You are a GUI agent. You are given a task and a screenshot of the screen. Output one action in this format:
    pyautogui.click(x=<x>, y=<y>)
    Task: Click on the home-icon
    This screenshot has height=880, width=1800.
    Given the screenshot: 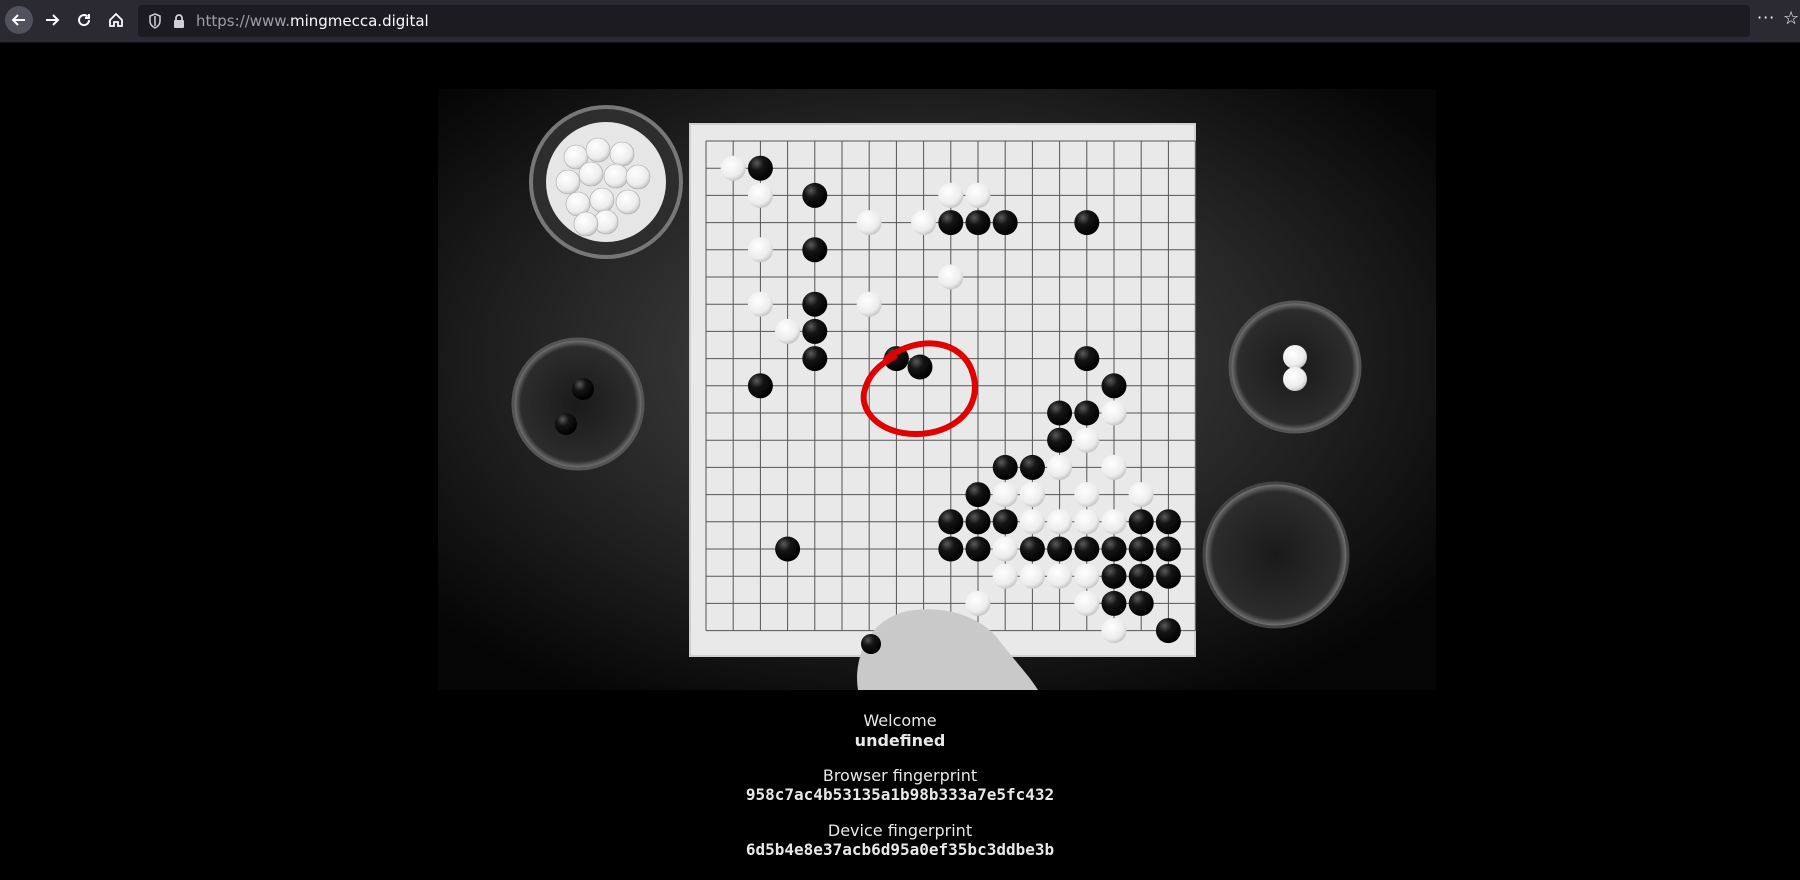 What is the action you would take?
    pyautogui.click(x=116, y=20)
    